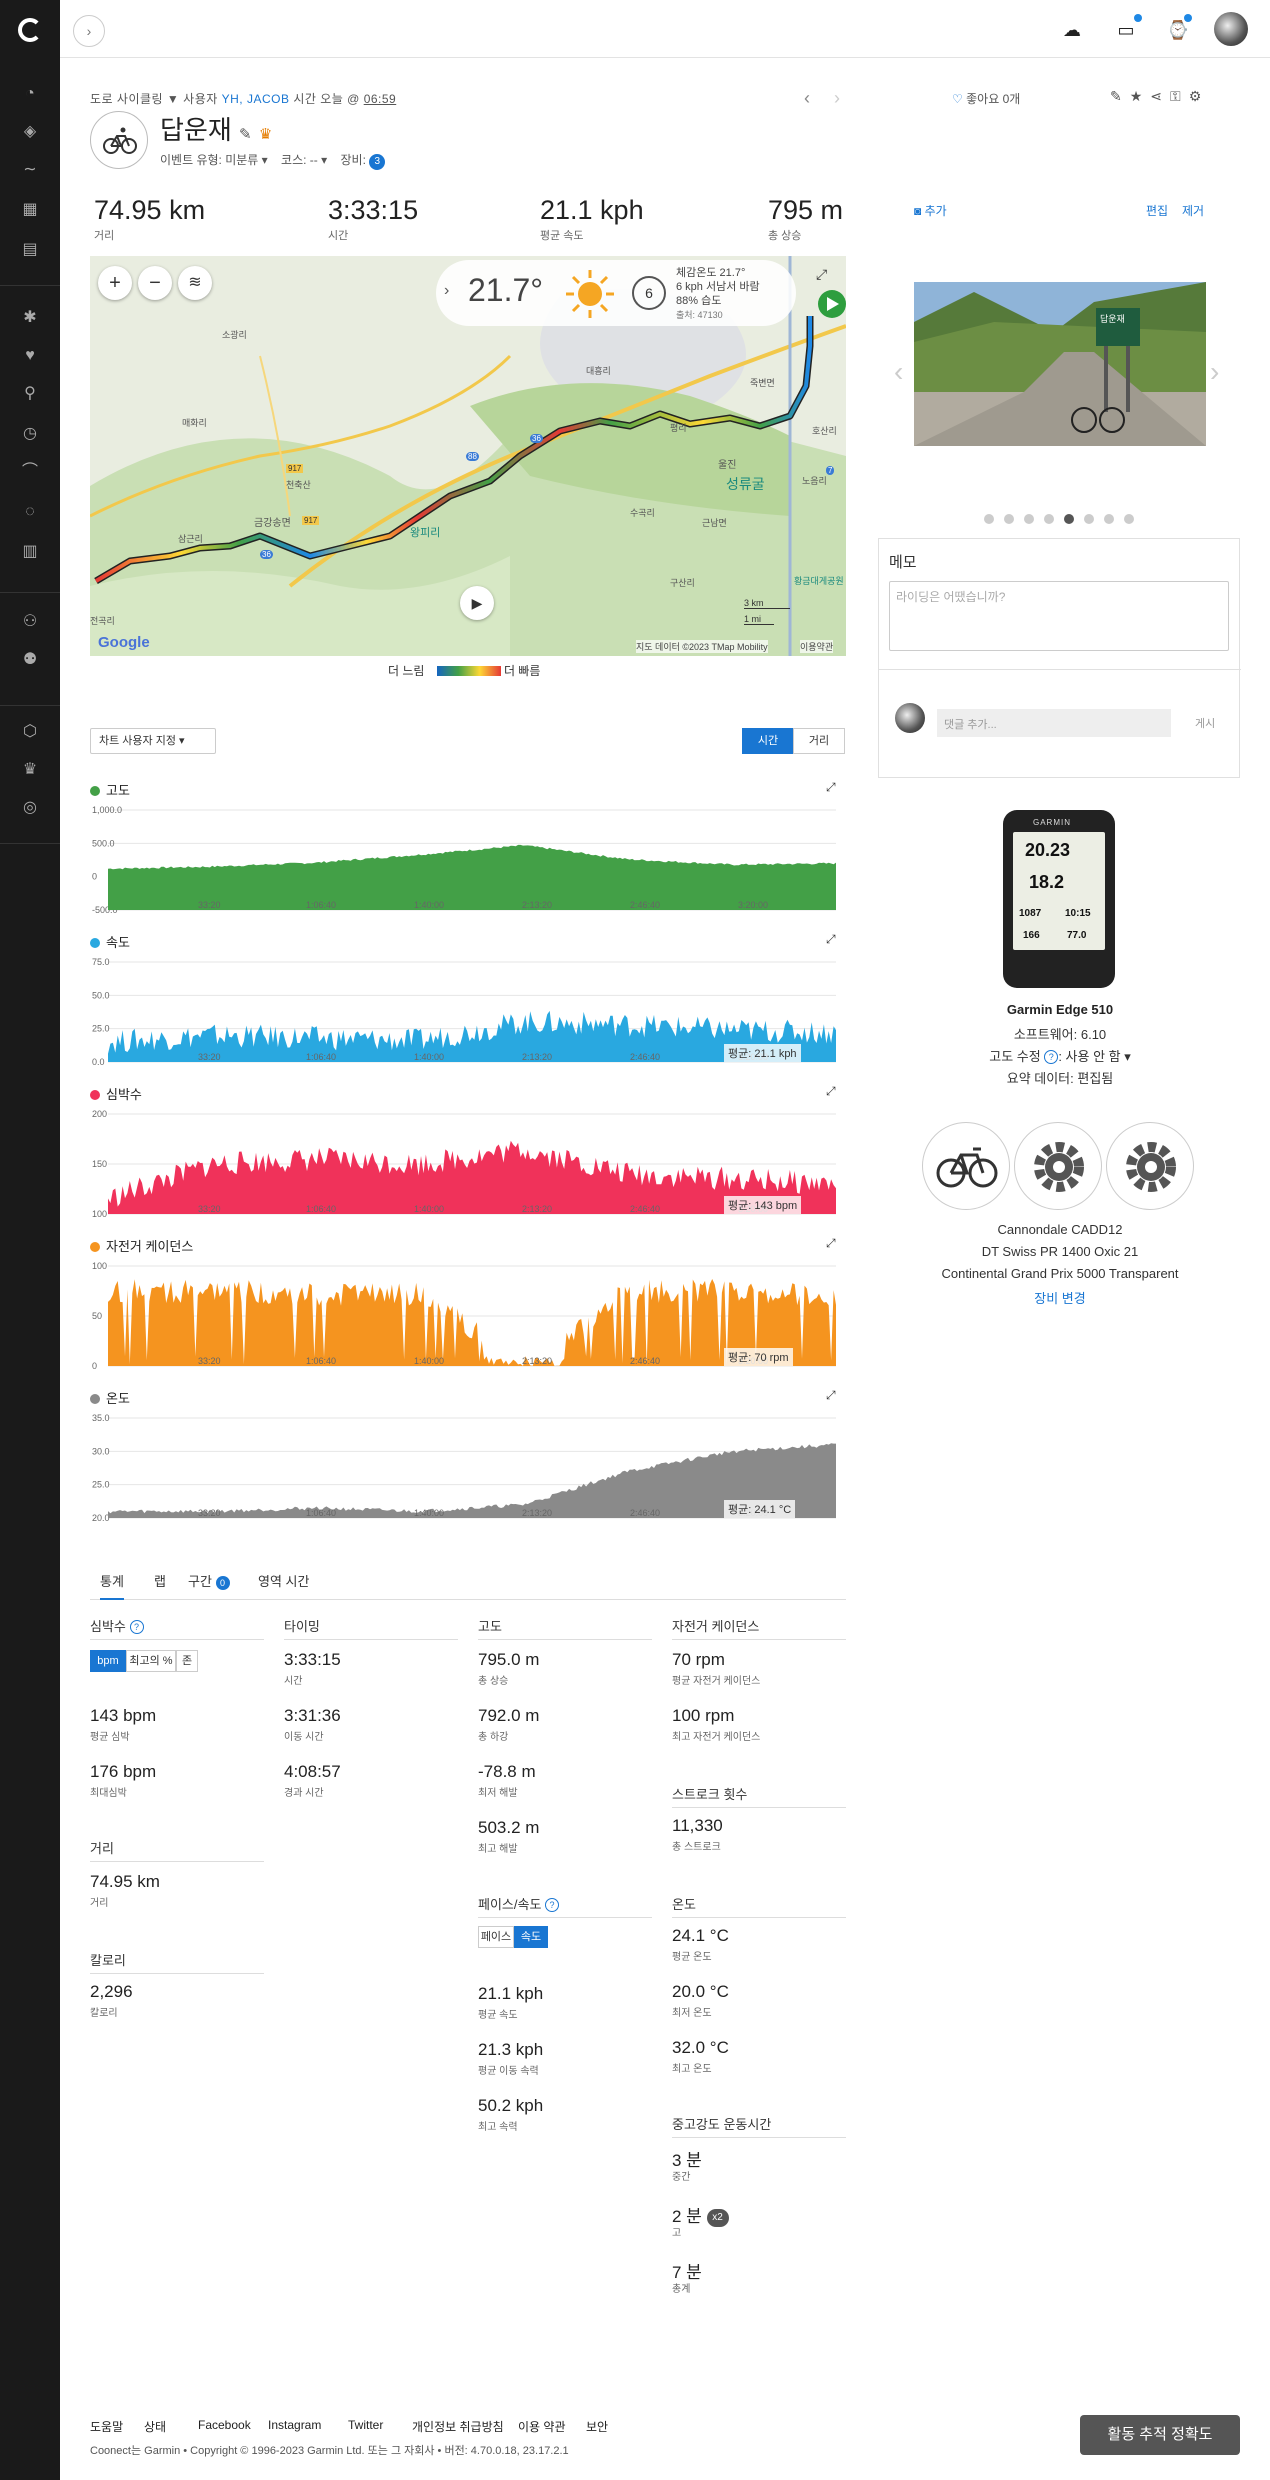 This screenshot has width=1270, height=2480. What do you see at coordinates (1231, 29) in the screenshot?
I see `user-avatar` at bounding box center [1231, 29].